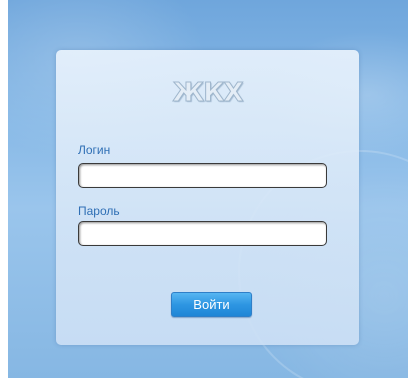 This screenshot has height=378, width=408. I want to click on app-logo: ЖКХ, so click(208, 93).